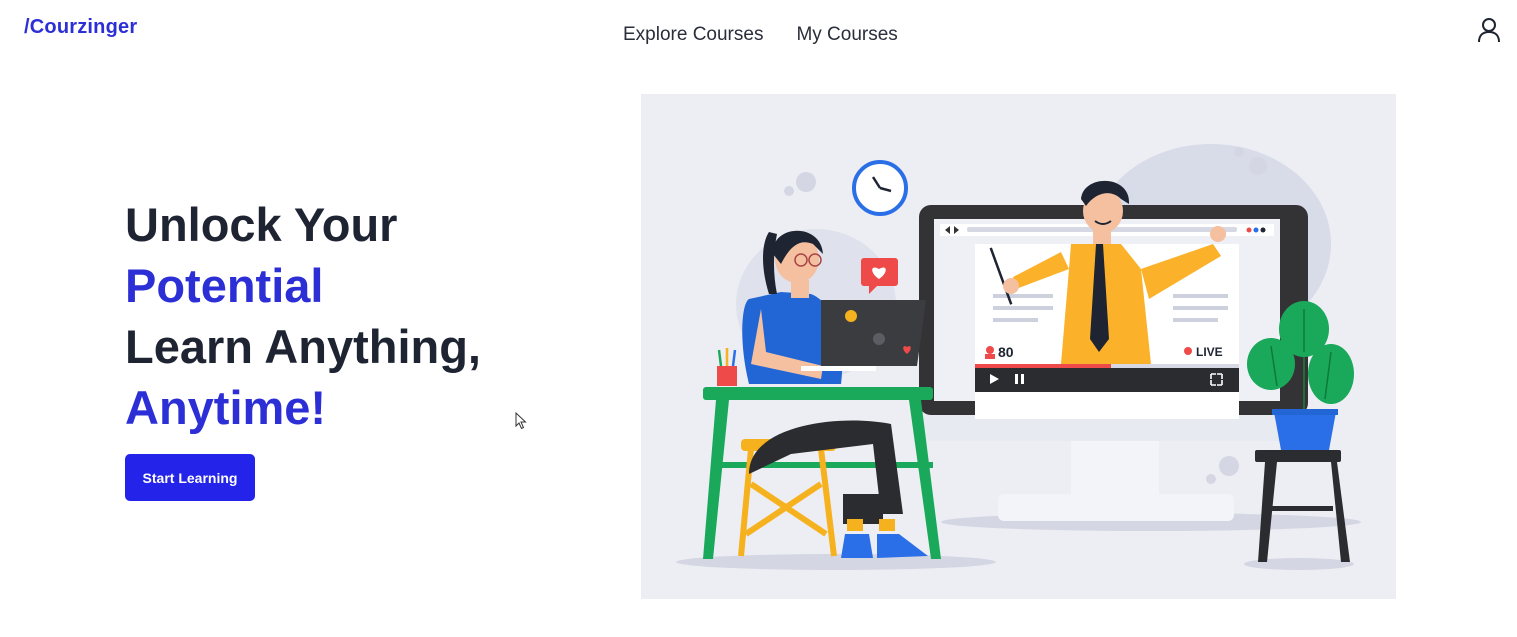 This screenshot has height=637, width=1517. I want to click on monitor-icon: 80 LIVE, so click(1113, 350).